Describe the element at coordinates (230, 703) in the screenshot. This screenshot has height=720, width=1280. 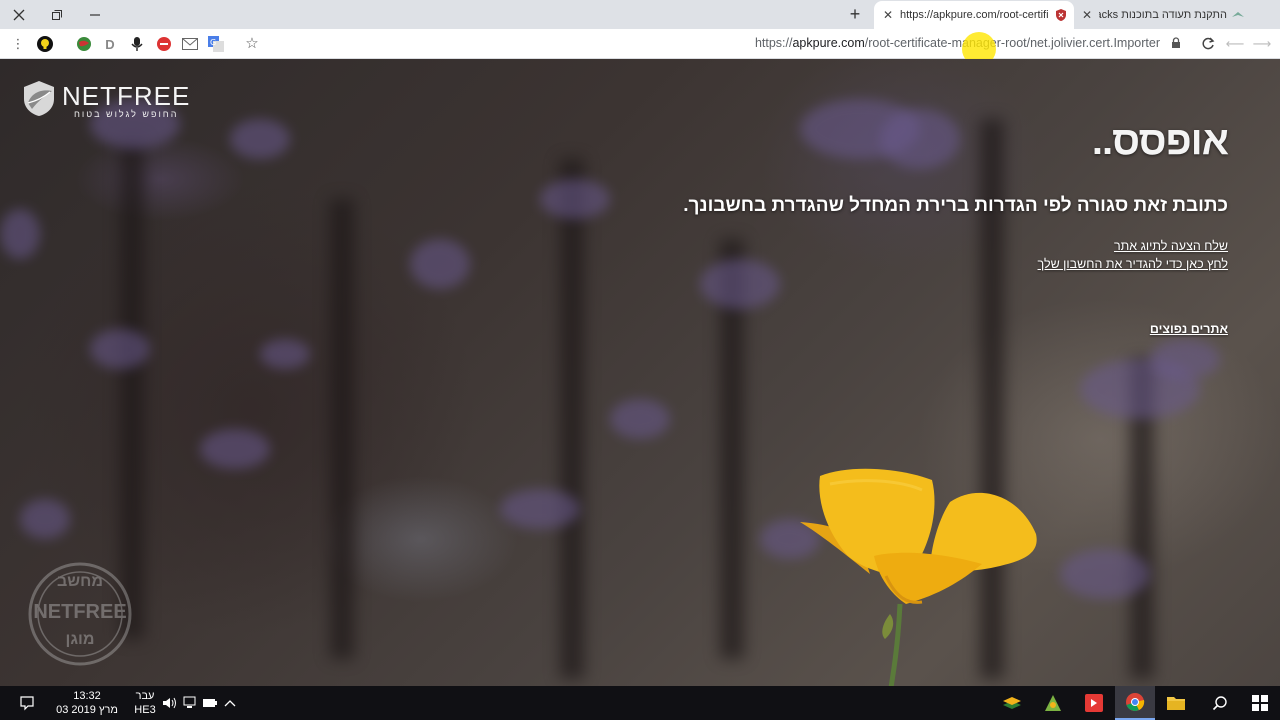
I see `show-hidden-icons-chevron-up-icon` at that location.